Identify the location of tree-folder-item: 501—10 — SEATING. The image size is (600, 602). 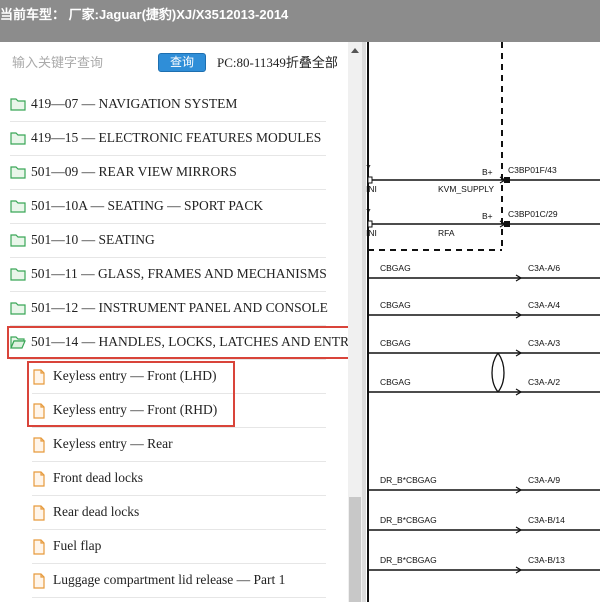
(168, 240).